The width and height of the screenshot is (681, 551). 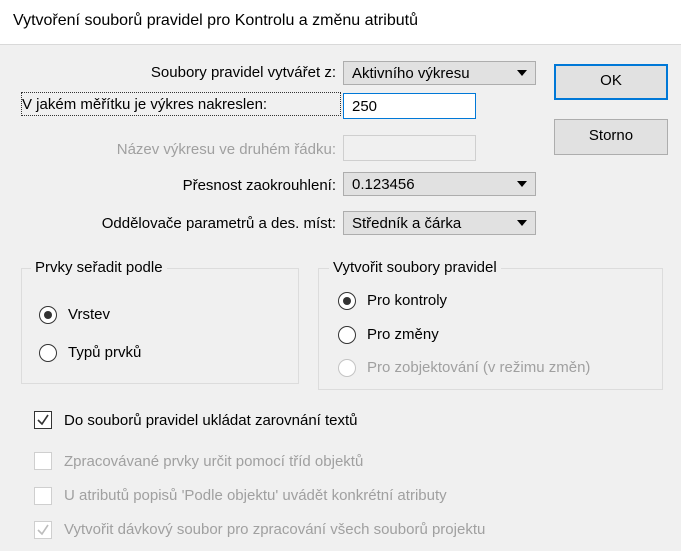 I want to click on scale-value: 250, so click(x=365, y=106).